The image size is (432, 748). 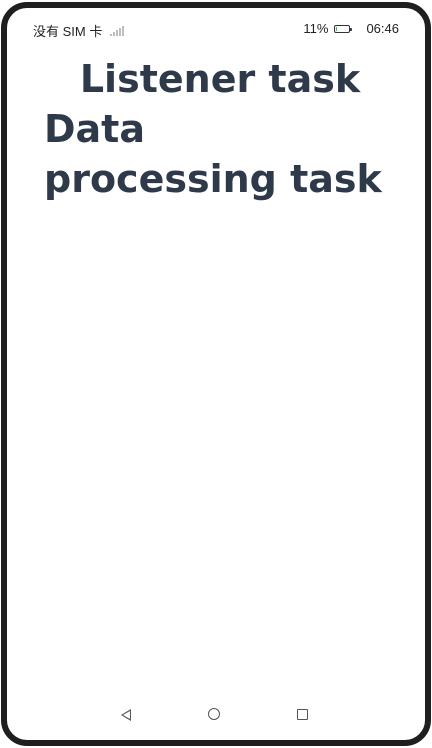 I want to click on recents-icon, so click(x=302, y=714).